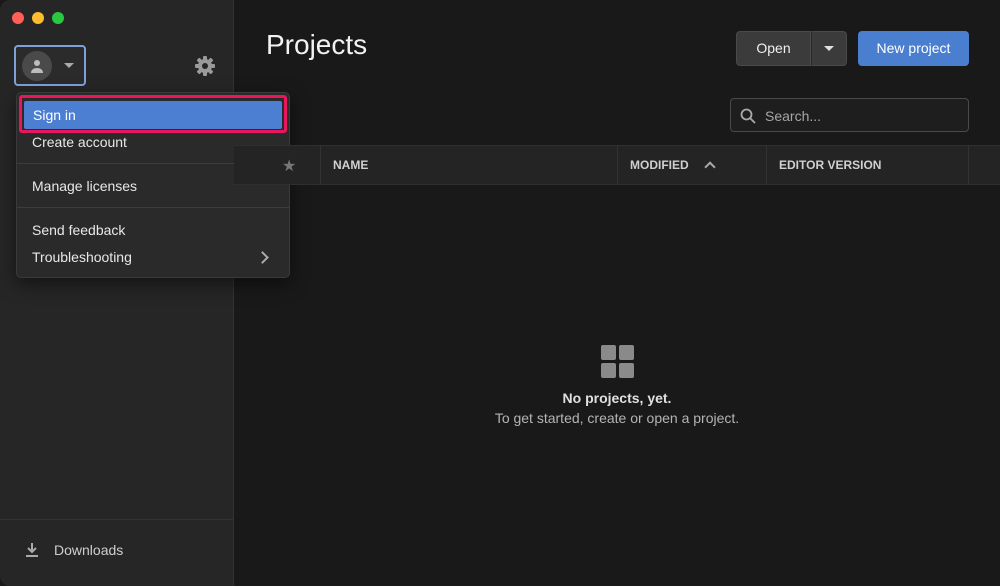 The image size is (1000, 586). What do you see at coordinates (58, 18) in the screenshot?
I see `maximize-window-button` at bounding box center [58, 18].